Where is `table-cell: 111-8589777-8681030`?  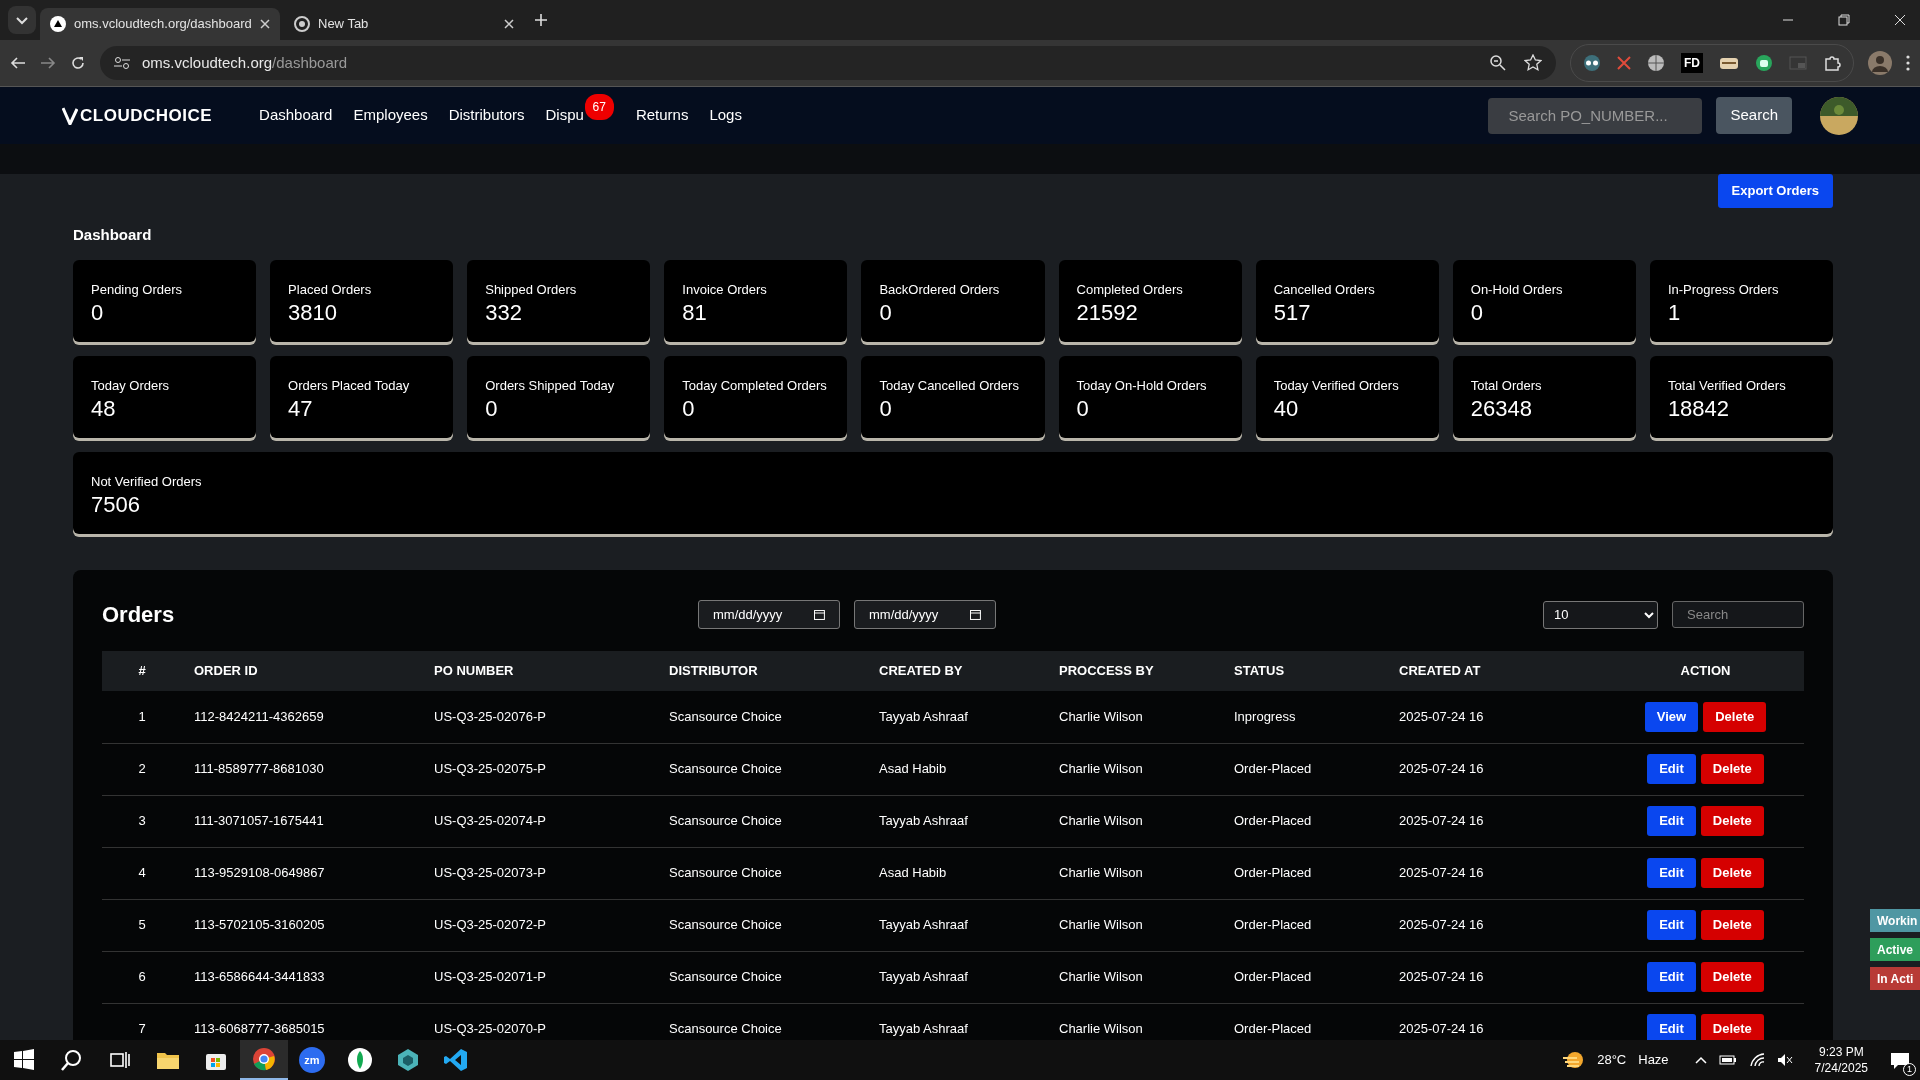 table-cell: 111-8589777-8681030 is located at coordinates (302, 769).